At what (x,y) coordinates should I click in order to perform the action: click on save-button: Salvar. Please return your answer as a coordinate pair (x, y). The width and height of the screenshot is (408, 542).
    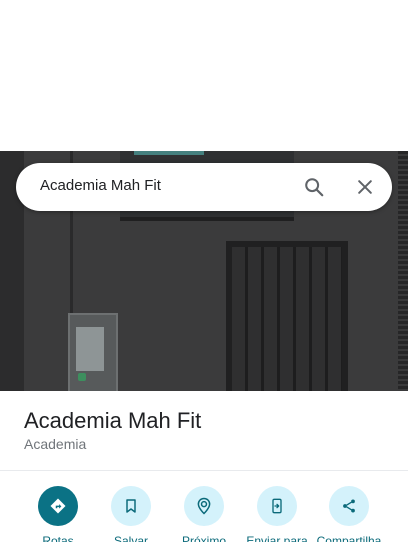
    Looking at the image, I should click on (131, 514).